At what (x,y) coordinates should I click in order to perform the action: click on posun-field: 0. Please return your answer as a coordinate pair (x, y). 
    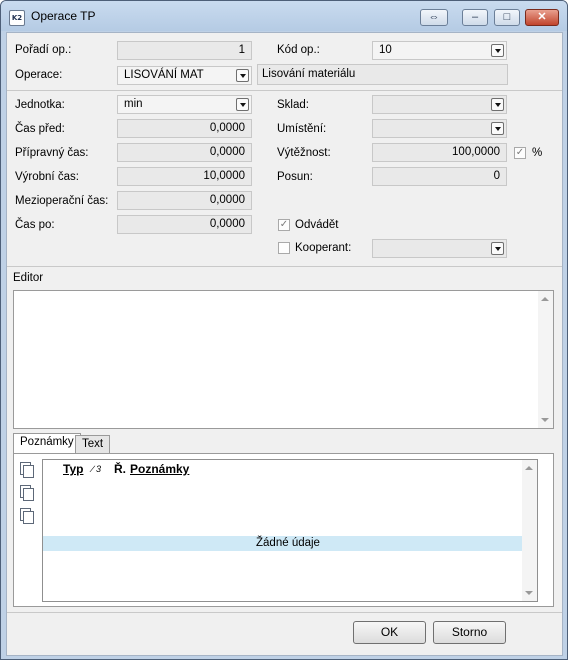
    Looking at the image, I should click on (439, 176).